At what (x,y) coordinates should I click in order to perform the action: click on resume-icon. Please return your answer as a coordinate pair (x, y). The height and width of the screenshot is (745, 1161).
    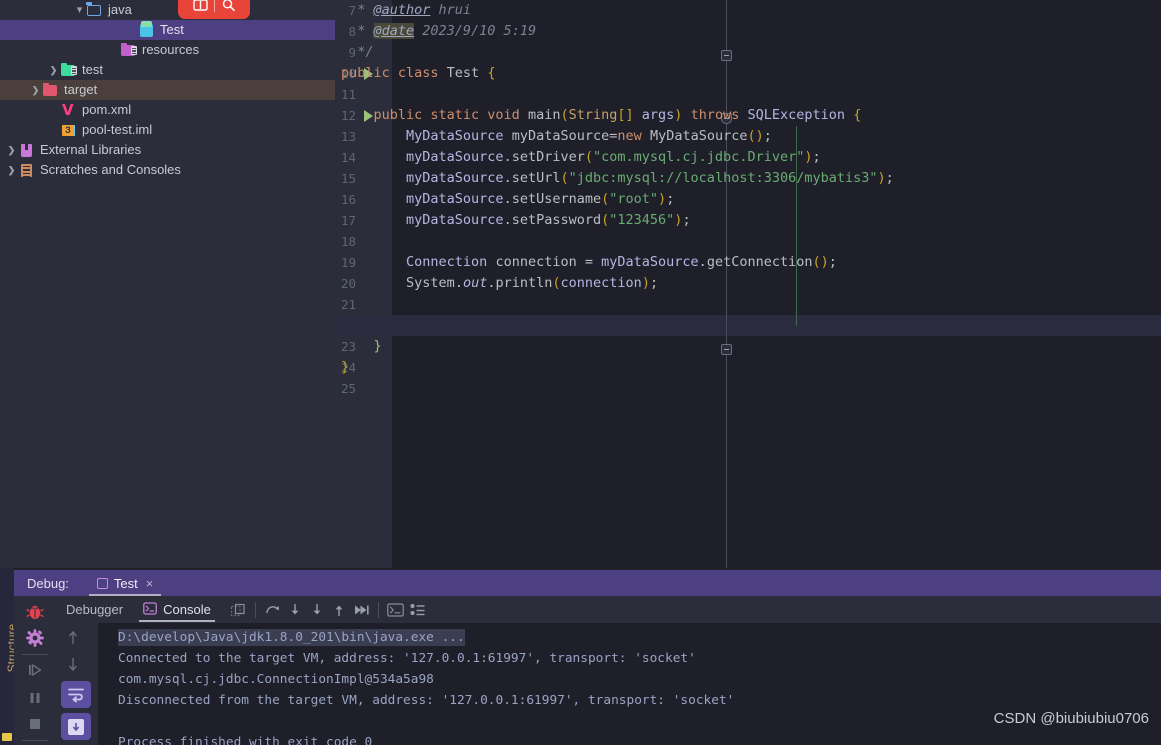
    Looking at the image, I should click on (35, 670).